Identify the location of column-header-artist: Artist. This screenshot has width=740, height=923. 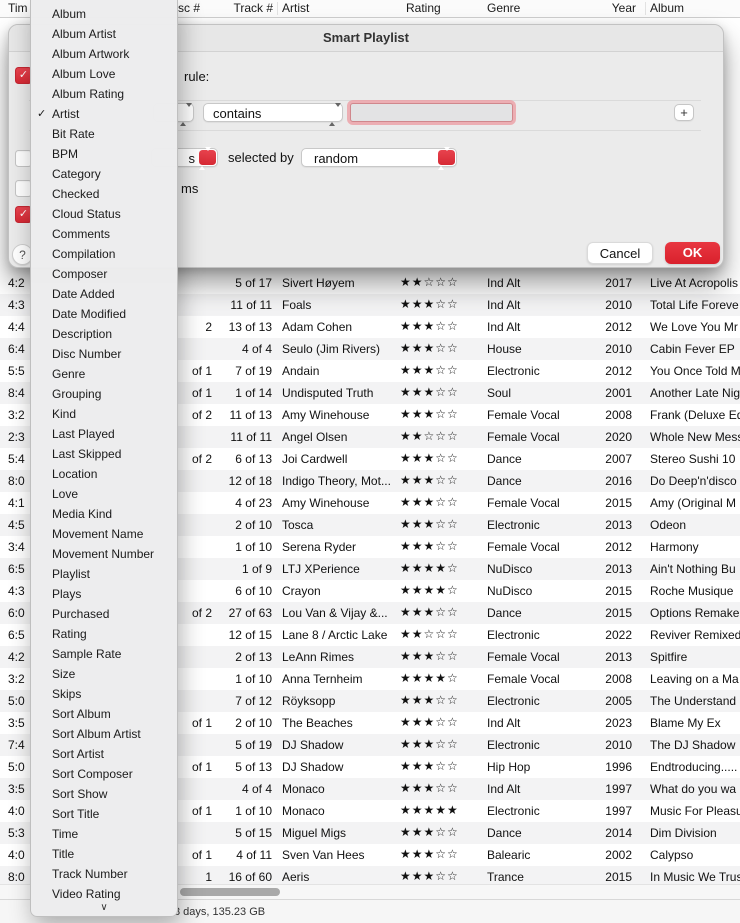
(295, 8).